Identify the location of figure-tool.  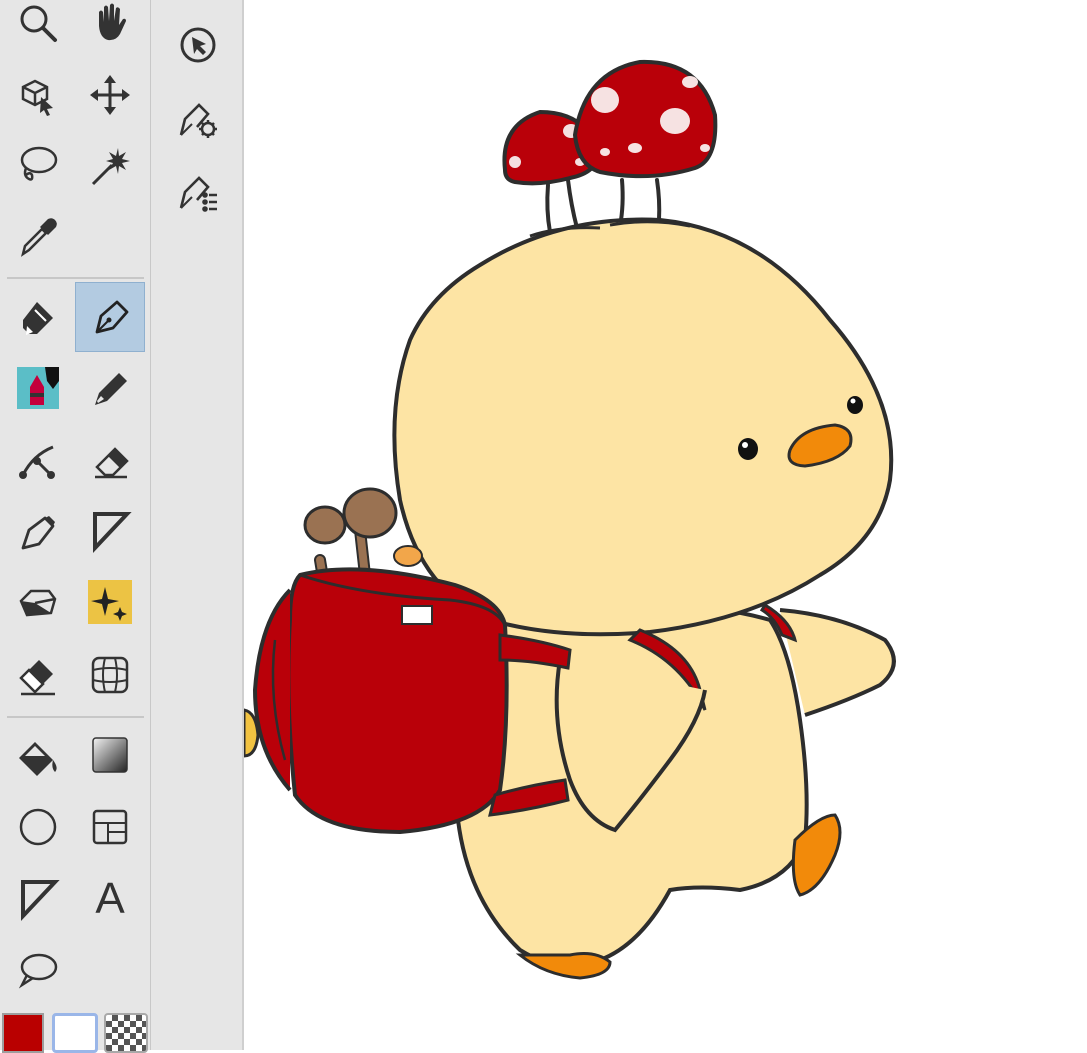
(38, 827).